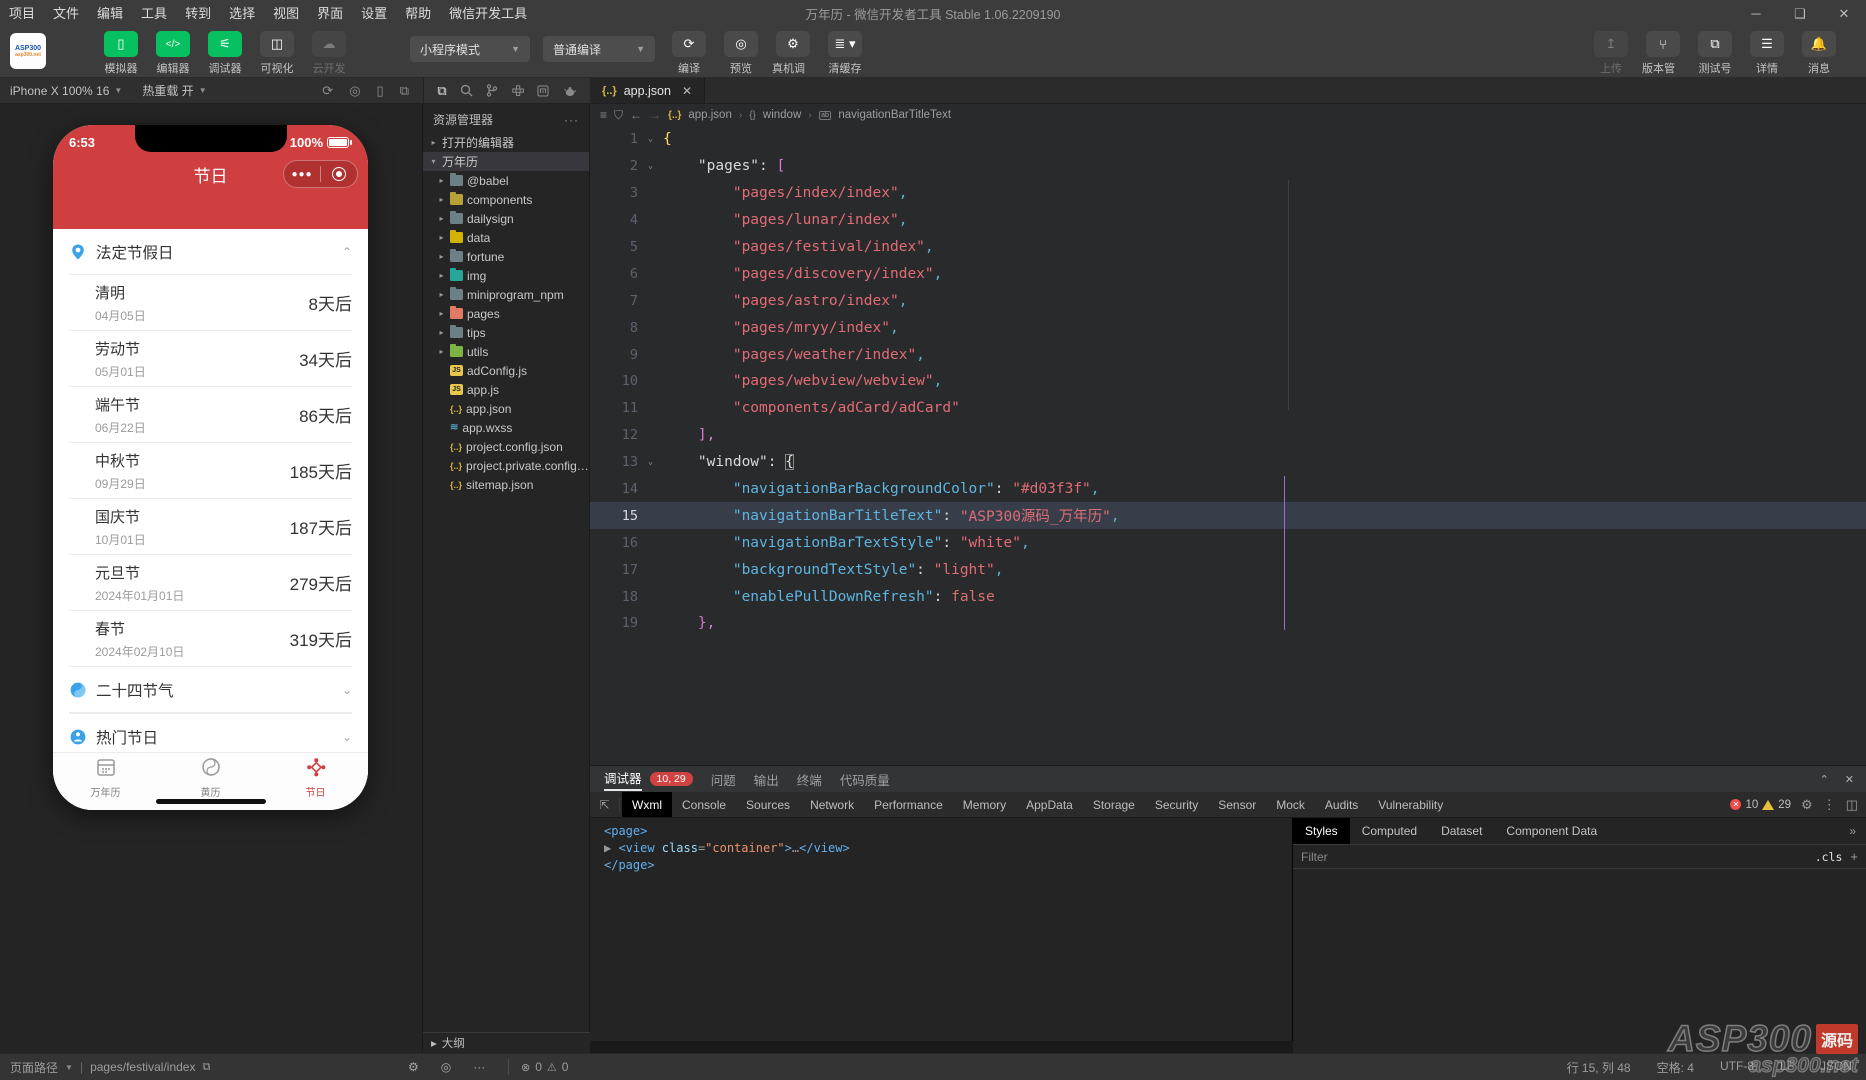 The image size is (1866, 1080). What do you see at coordinates (605, 804) in the screenshot?
I see `inspect-element-icon: ⇱` at bounding box center [605, 804].